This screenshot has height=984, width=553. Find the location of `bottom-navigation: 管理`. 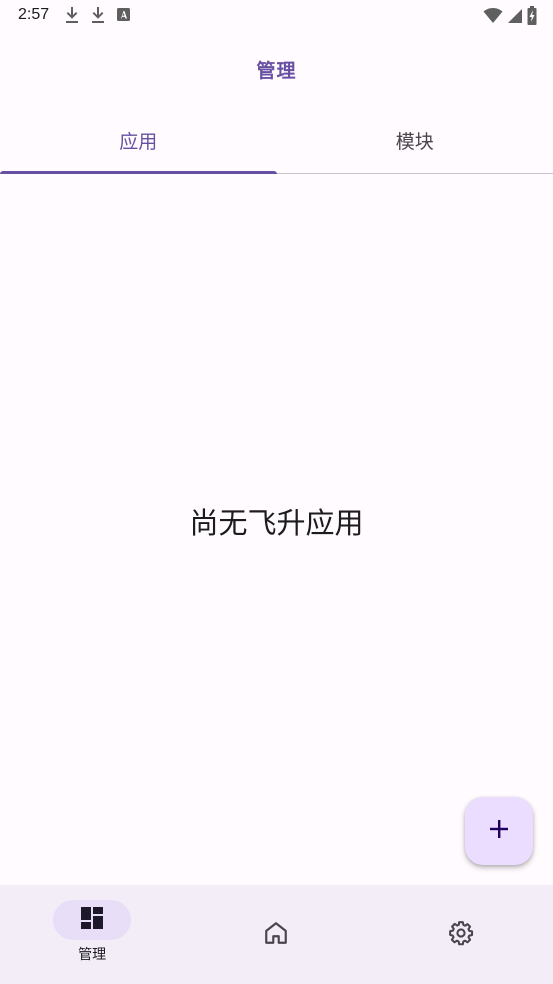

bottom-navigation: 管理 is located at coordinates (276, 934).